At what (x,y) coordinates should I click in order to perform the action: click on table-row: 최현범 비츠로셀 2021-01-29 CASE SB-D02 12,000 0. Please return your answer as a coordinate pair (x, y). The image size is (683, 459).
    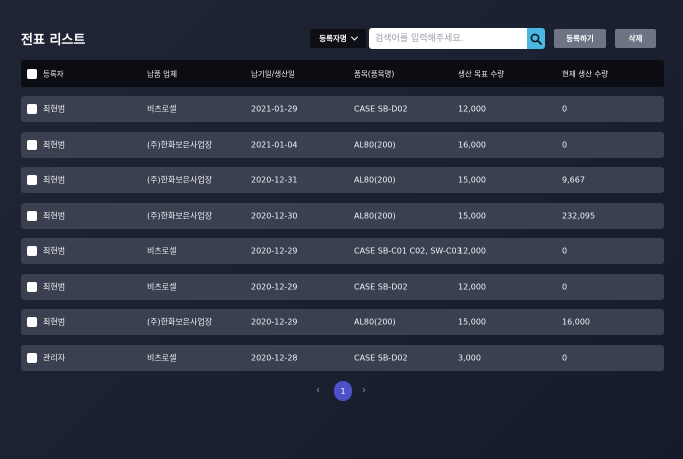
    Looking at the image, I should click on (342, 109).